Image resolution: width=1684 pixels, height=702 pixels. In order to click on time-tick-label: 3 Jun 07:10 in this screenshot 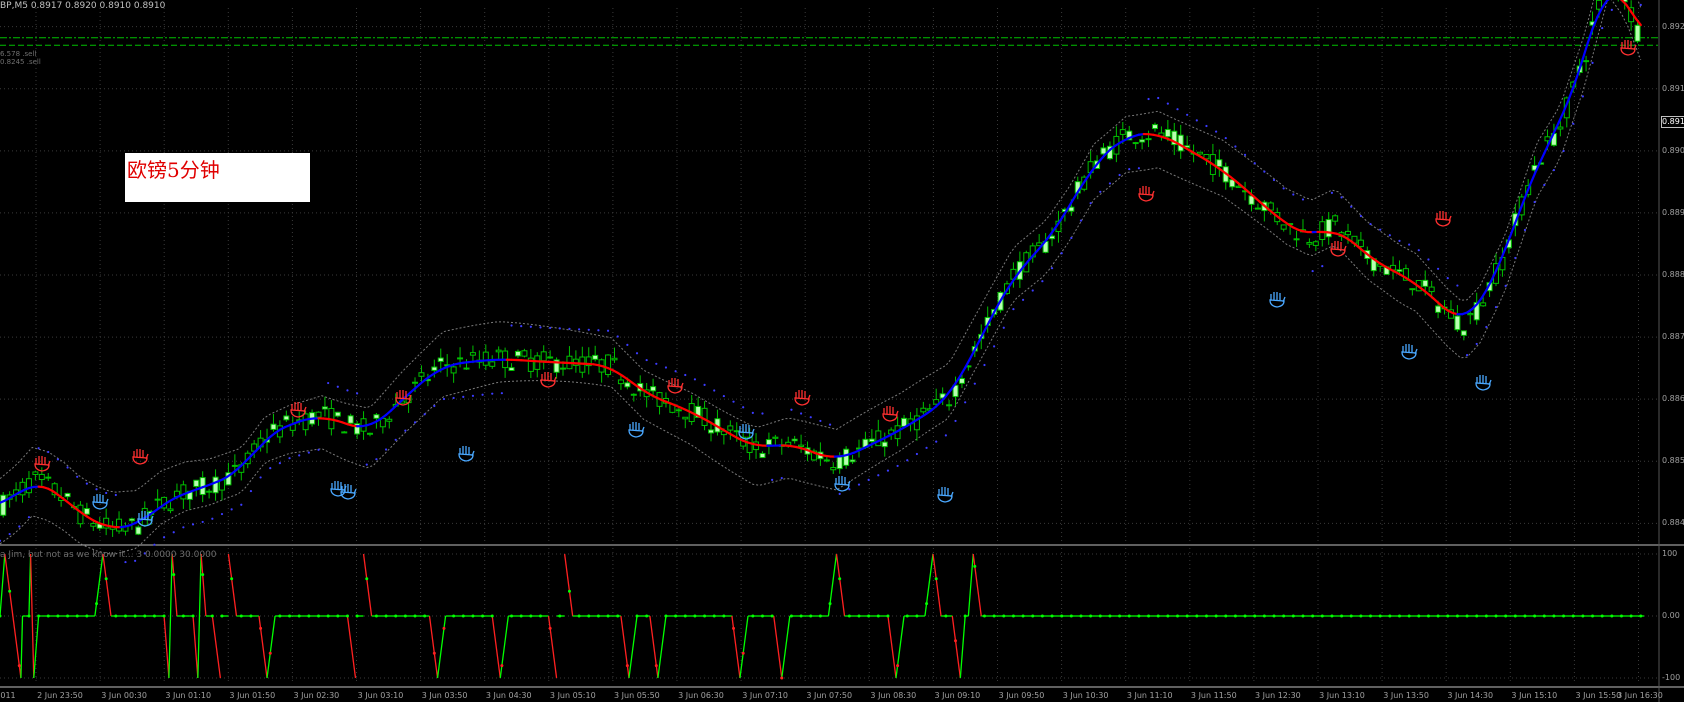, I will do `click(765, 695)`.